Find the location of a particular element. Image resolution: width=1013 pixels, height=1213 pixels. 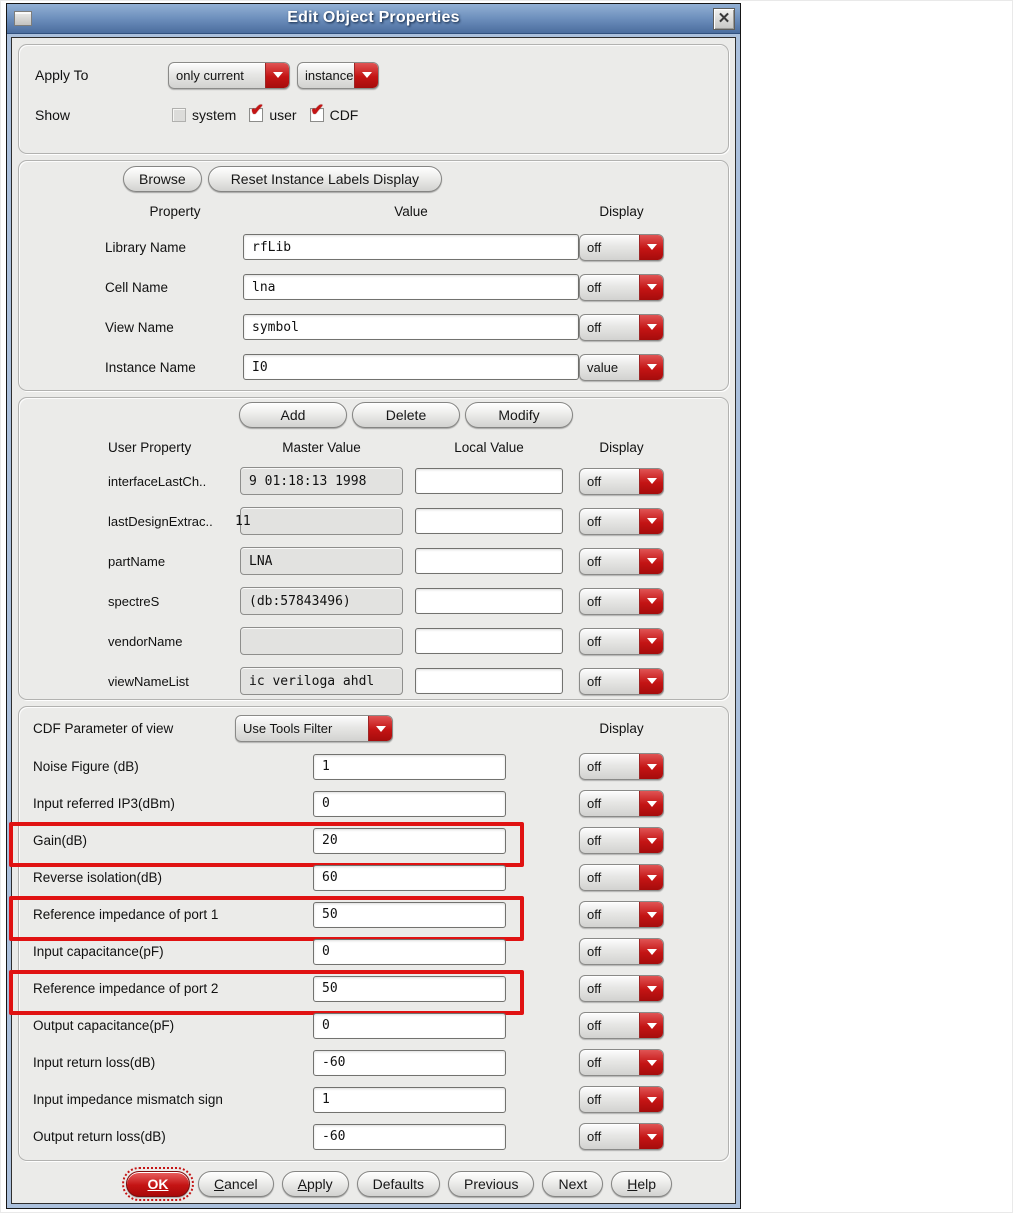

spectres-local-input is located at coordinates (489, 601).